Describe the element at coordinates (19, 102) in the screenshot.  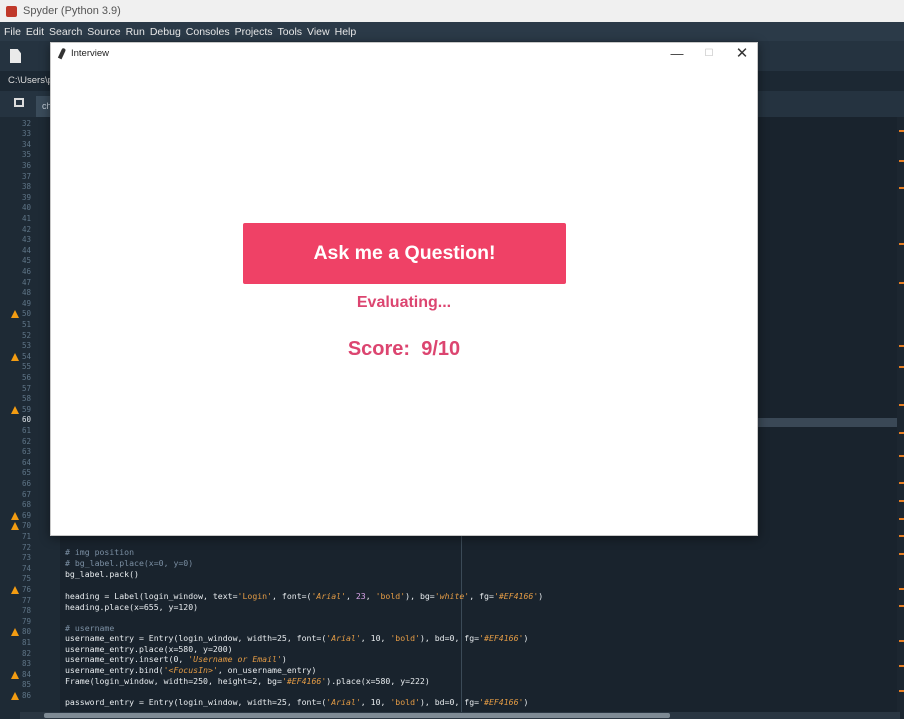
I see `browse-tabs-icon` at that location.